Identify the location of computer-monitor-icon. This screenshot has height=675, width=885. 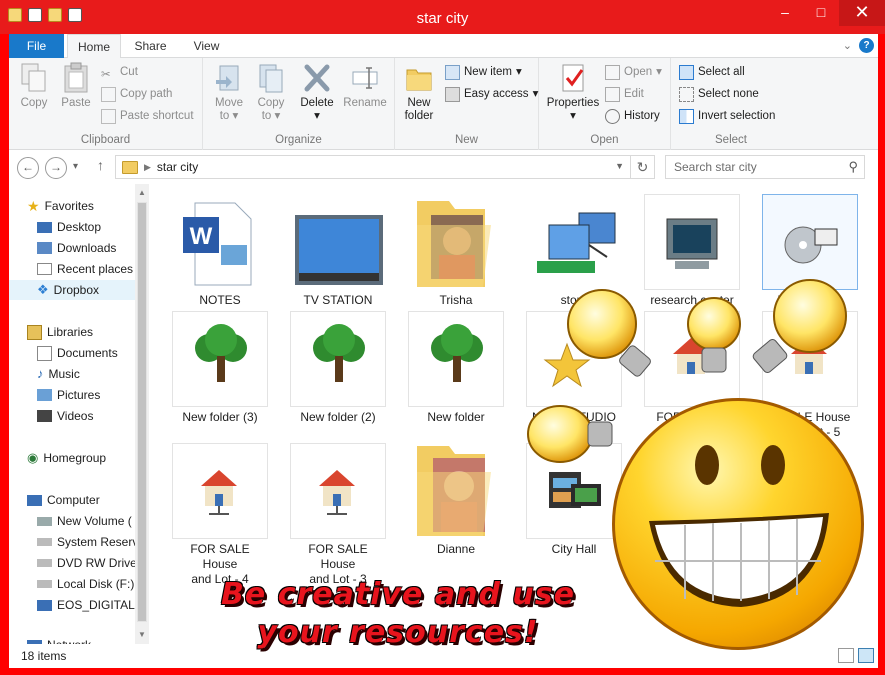
(692, 242).